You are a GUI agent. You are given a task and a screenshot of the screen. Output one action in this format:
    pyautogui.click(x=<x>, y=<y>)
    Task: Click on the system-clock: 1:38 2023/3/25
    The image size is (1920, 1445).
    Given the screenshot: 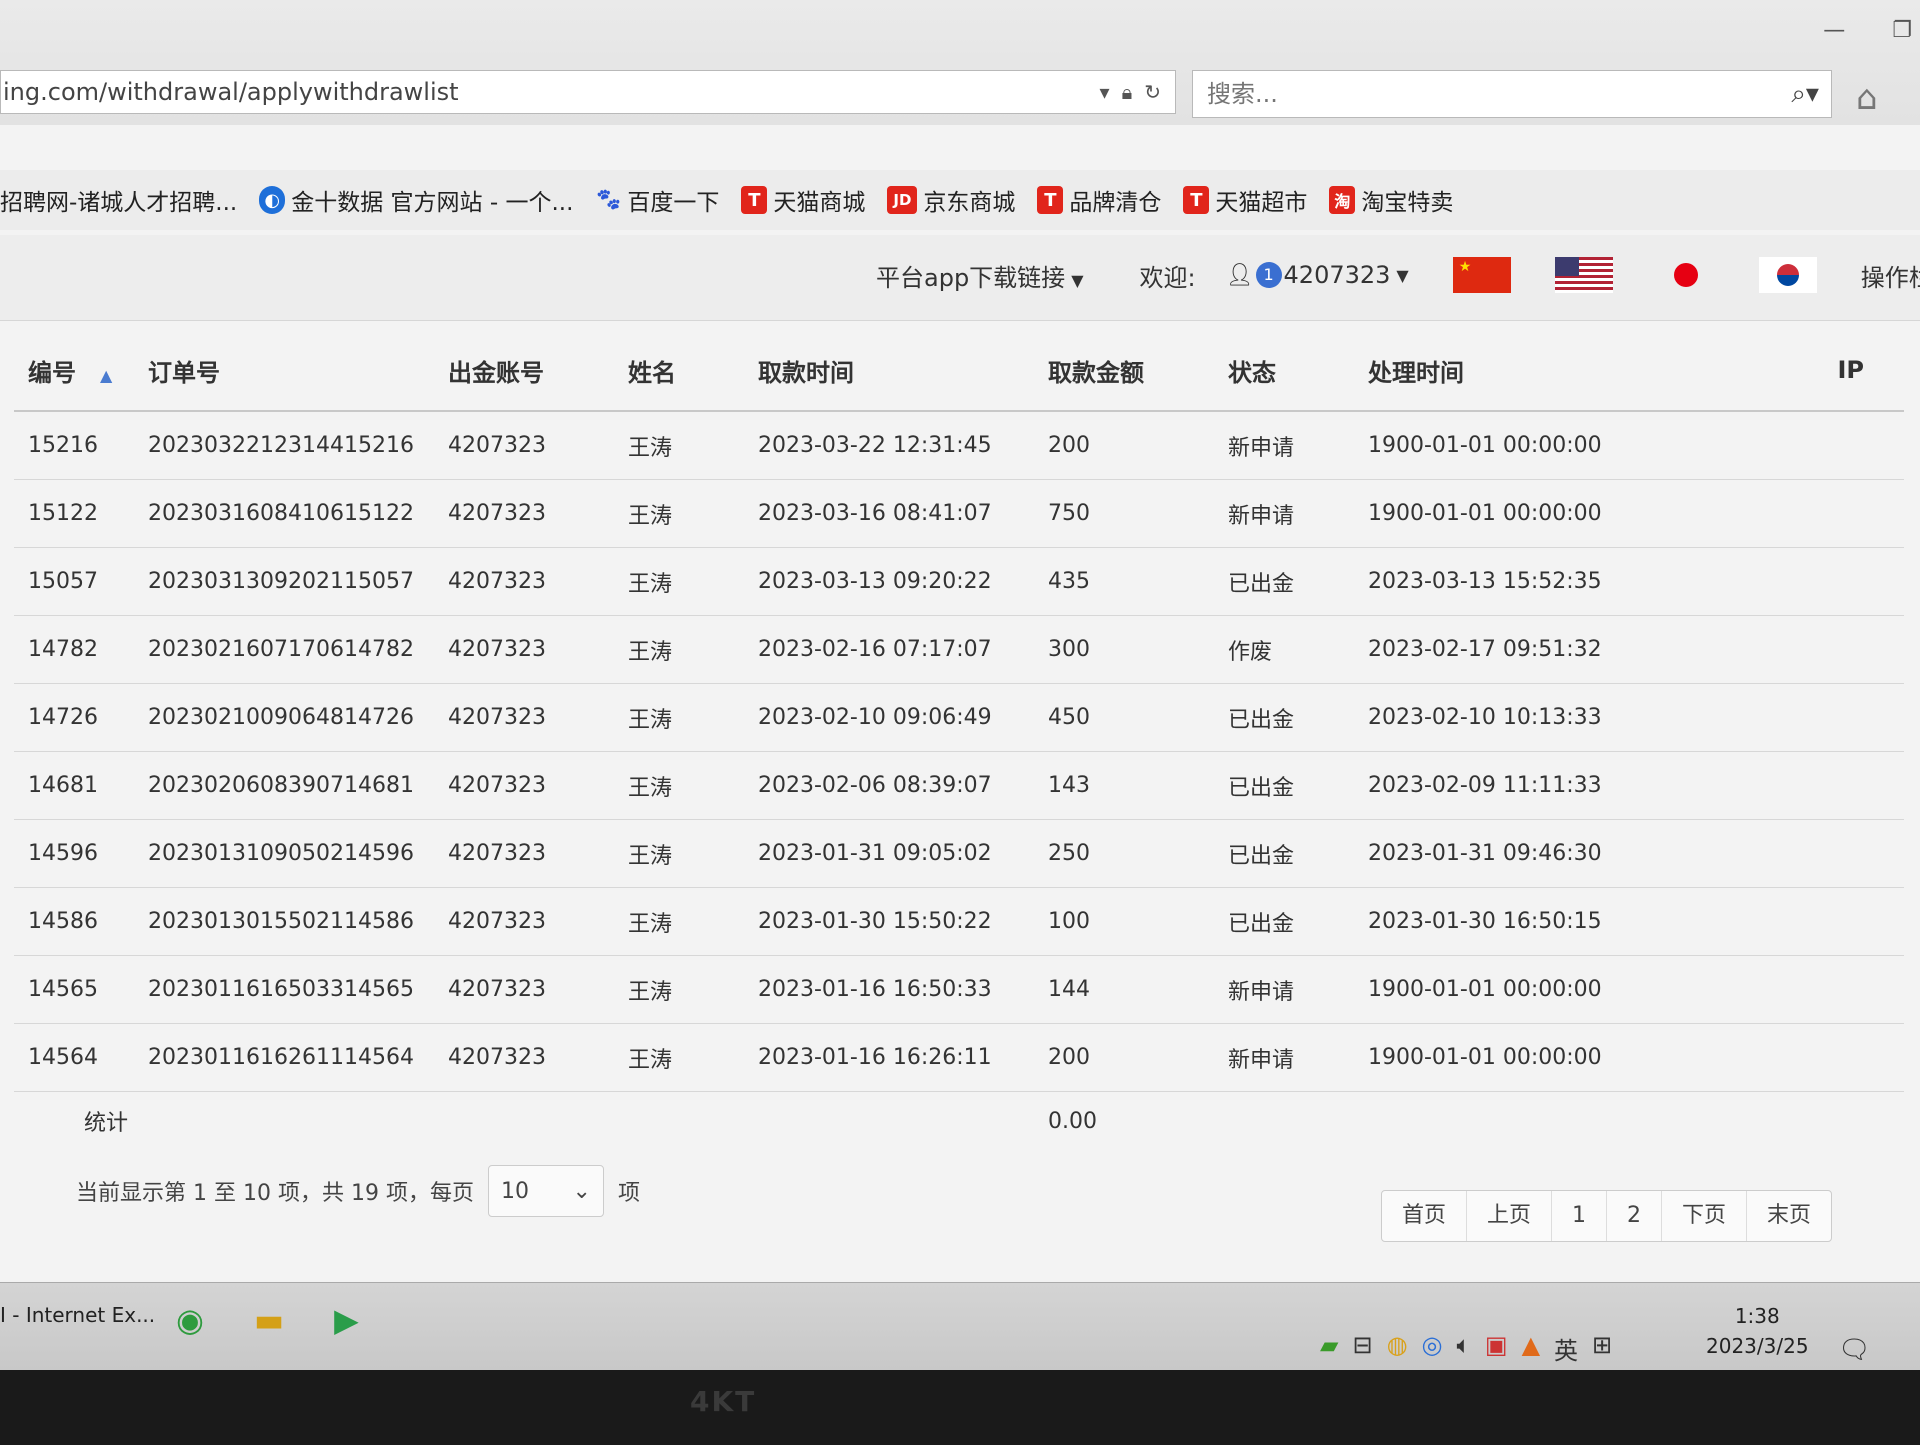 What is the action you would take?
    pyautogui.click(x=1757, y=1331)
    